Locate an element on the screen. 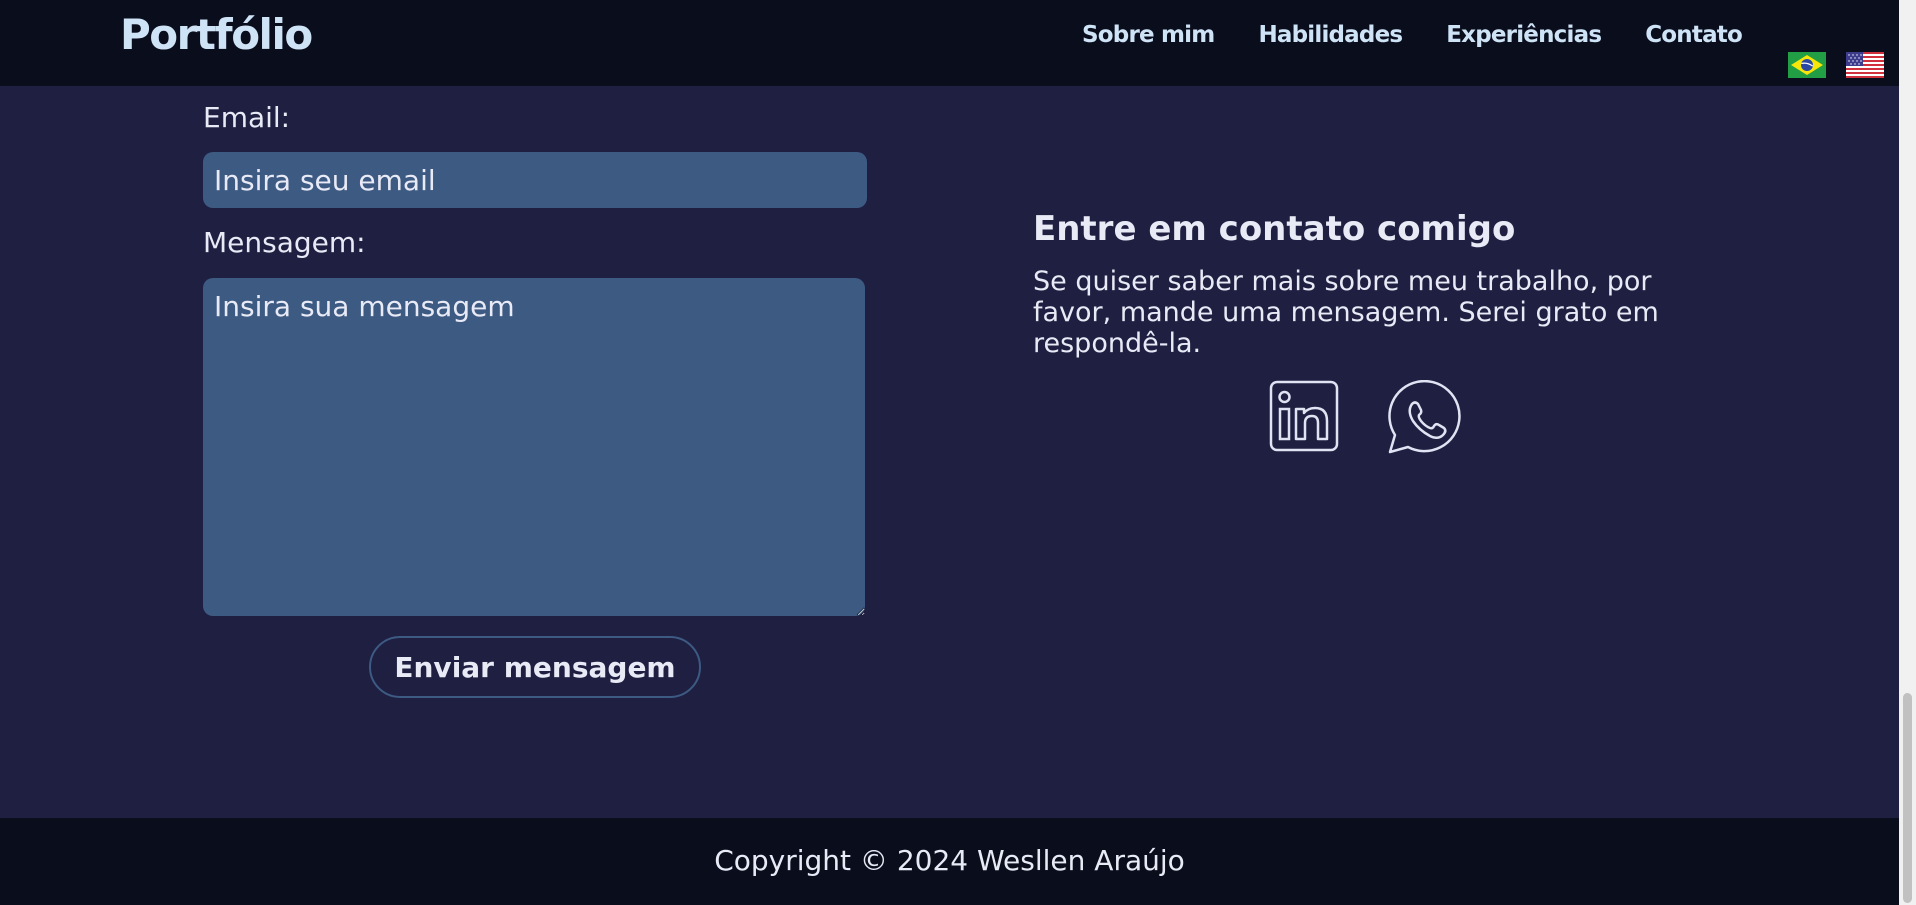 The height and width of the screenshot is (905, 1916). linkedin-icon is located at coordinates (1304, 416).